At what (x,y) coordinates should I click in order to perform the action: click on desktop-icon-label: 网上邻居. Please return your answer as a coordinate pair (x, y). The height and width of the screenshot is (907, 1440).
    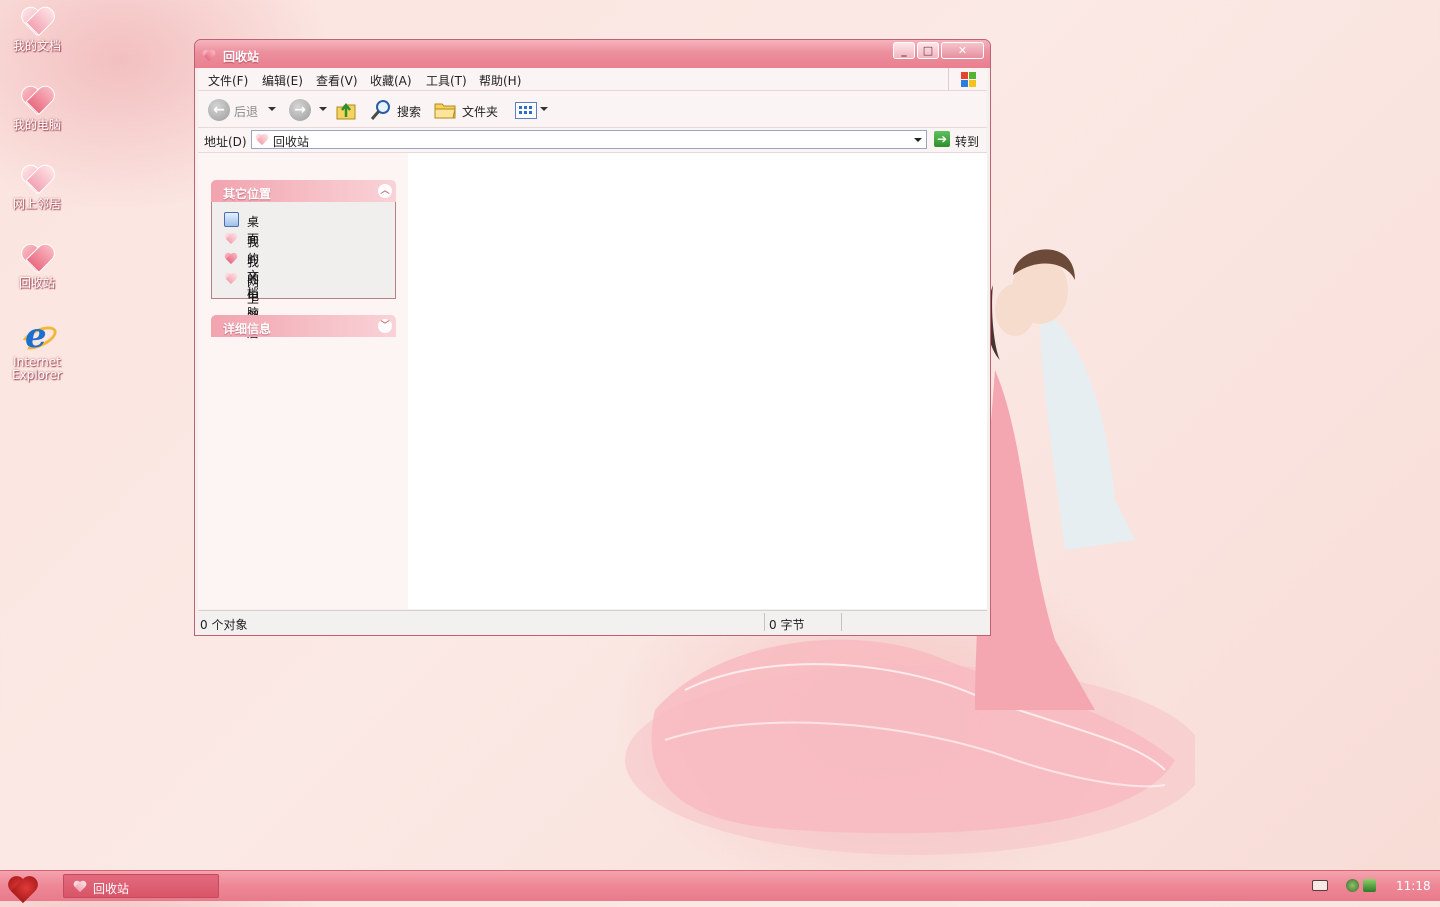
    Looking at the image, I should click on (36, 204).